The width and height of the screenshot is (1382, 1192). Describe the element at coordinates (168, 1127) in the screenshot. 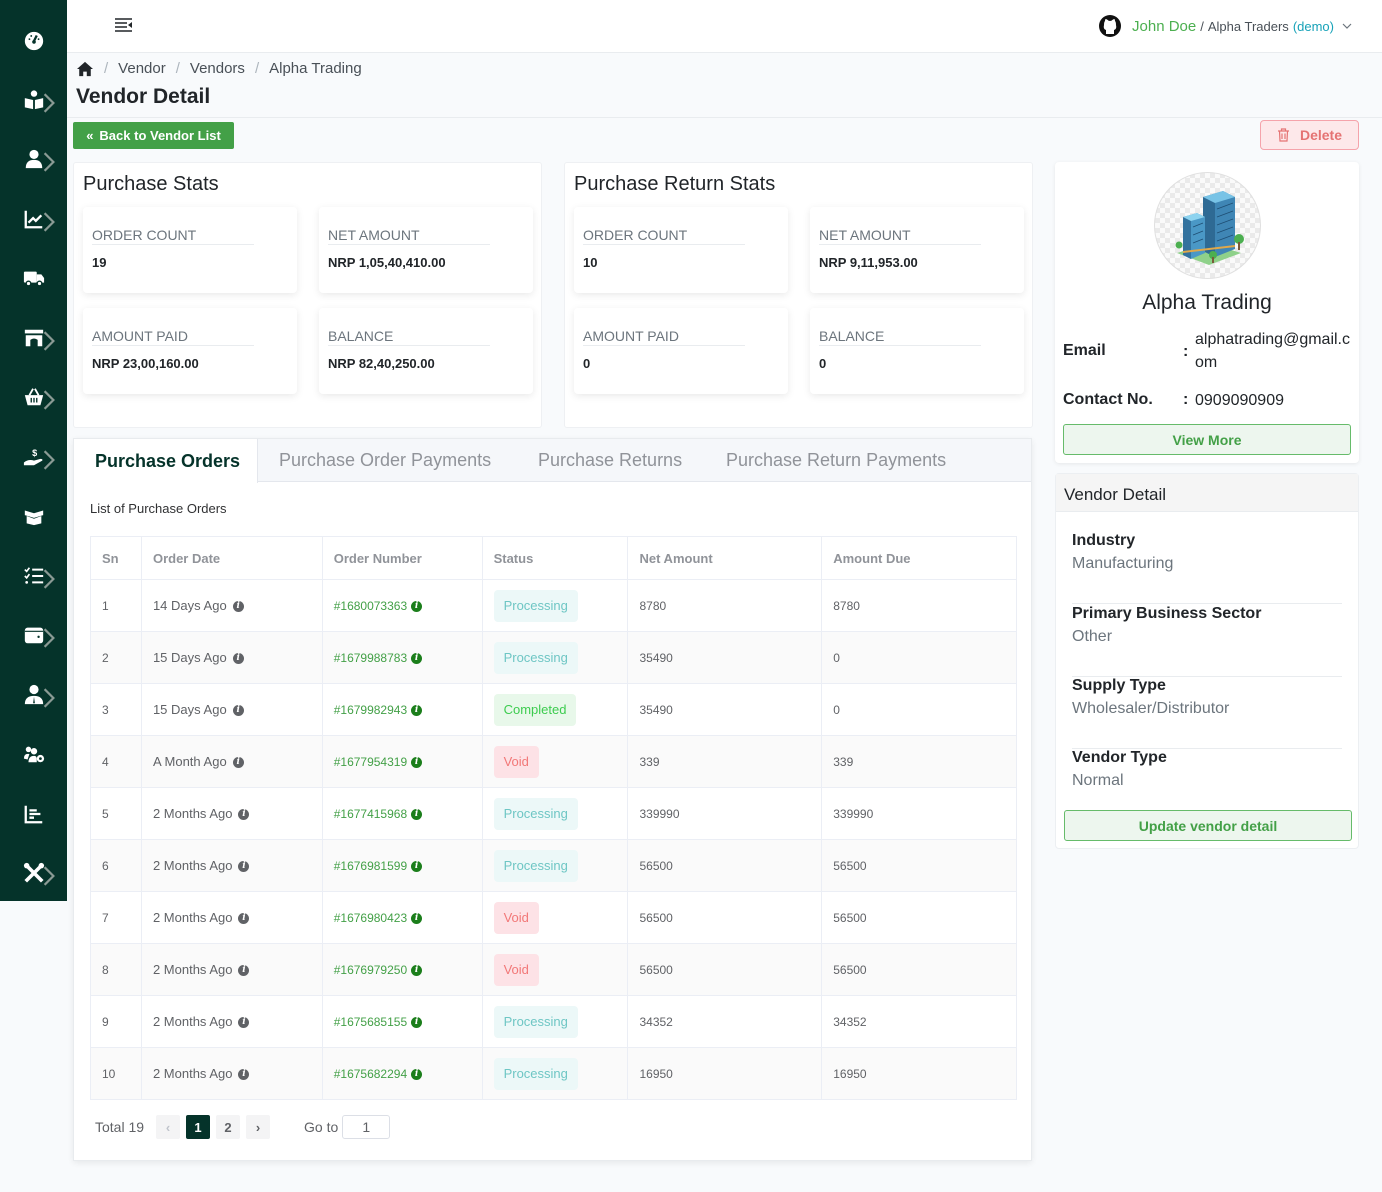

I see `prev-page-button: ‹` at that location.